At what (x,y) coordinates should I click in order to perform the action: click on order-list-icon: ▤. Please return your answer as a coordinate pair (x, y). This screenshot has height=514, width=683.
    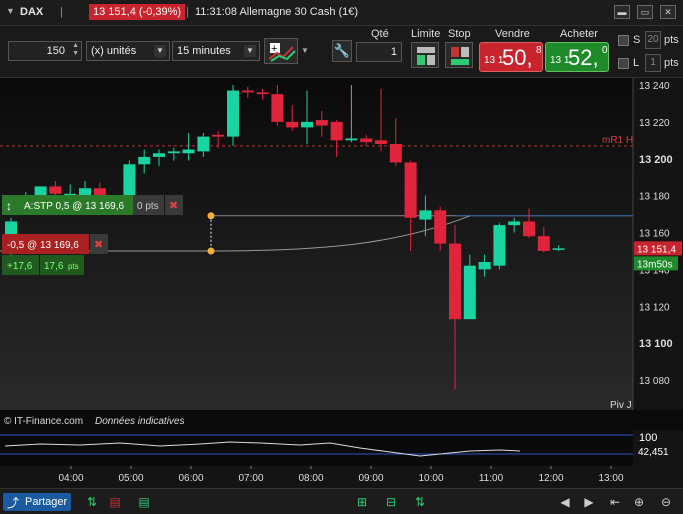
    Looking at the image, I should click on (144, 502).